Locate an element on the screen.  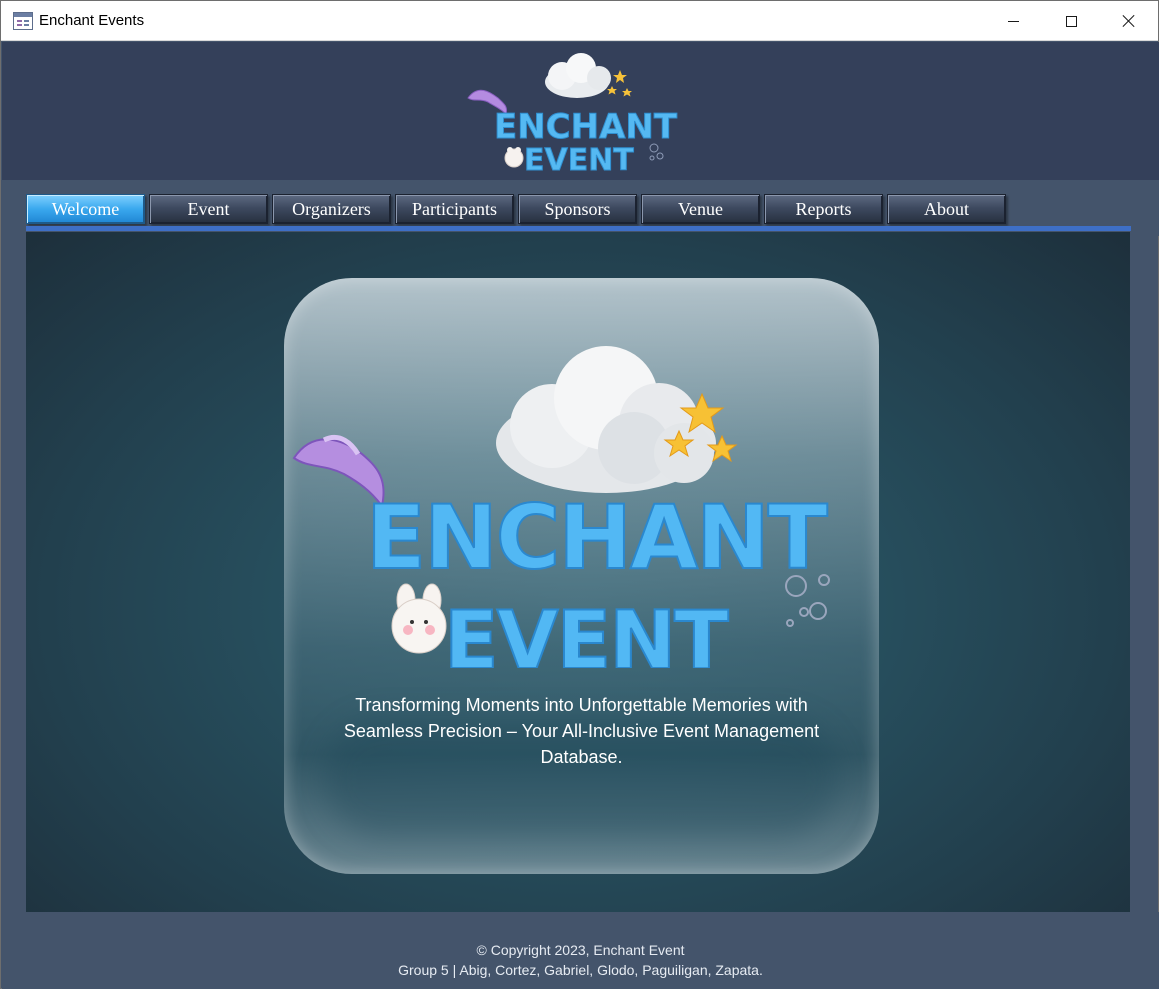
minimize-button is located at coordinates (1013, 21).